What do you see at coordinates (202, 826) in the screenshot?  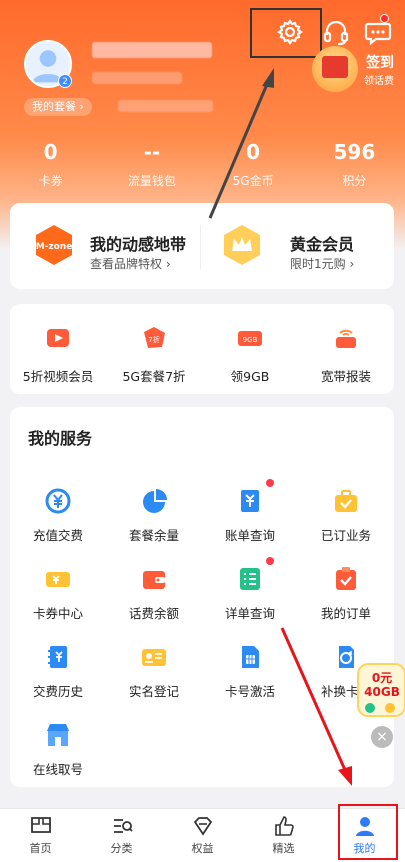 I see `diamond-icon` at bounding box center [202, 826].